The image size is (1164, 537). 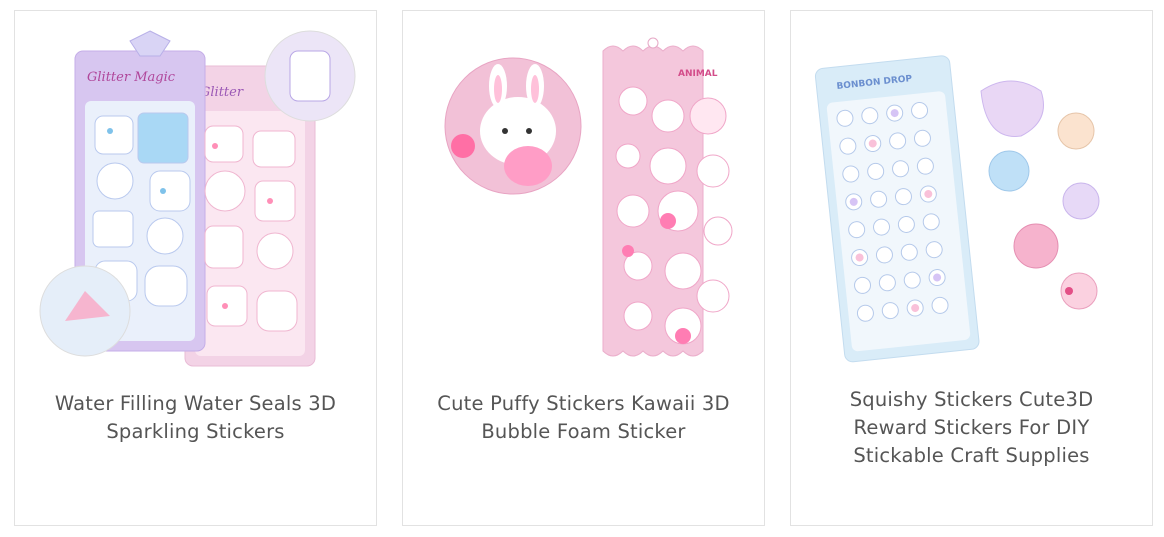 What do you see at coordinates (131, 77) in the screenshot?
I see `svg-text: Glitter Magic` at bounding box center [131, 77].